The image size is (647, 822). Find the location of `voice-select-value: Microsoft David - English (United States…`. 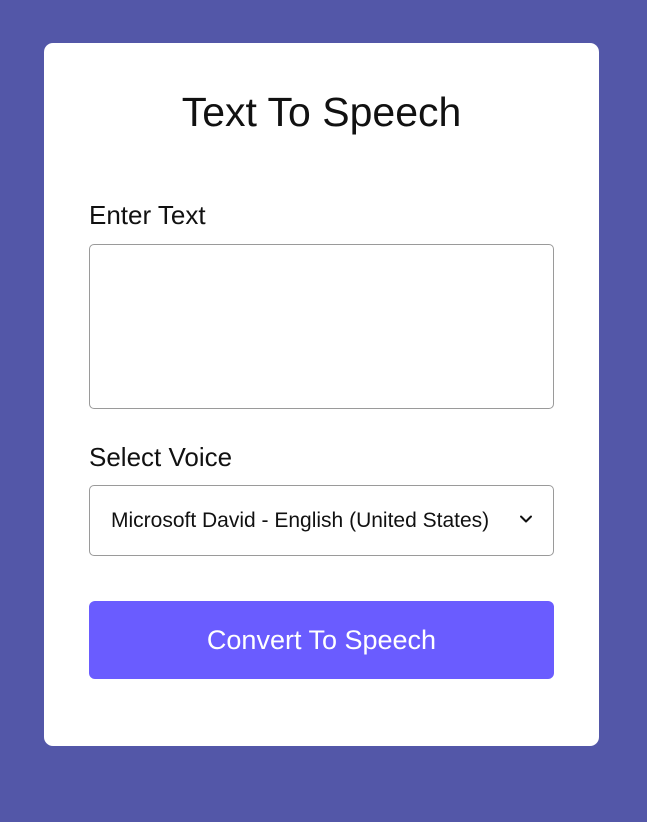

voice-select-value: Microsoft David - English (United States… is located at coordinates (300, 520).